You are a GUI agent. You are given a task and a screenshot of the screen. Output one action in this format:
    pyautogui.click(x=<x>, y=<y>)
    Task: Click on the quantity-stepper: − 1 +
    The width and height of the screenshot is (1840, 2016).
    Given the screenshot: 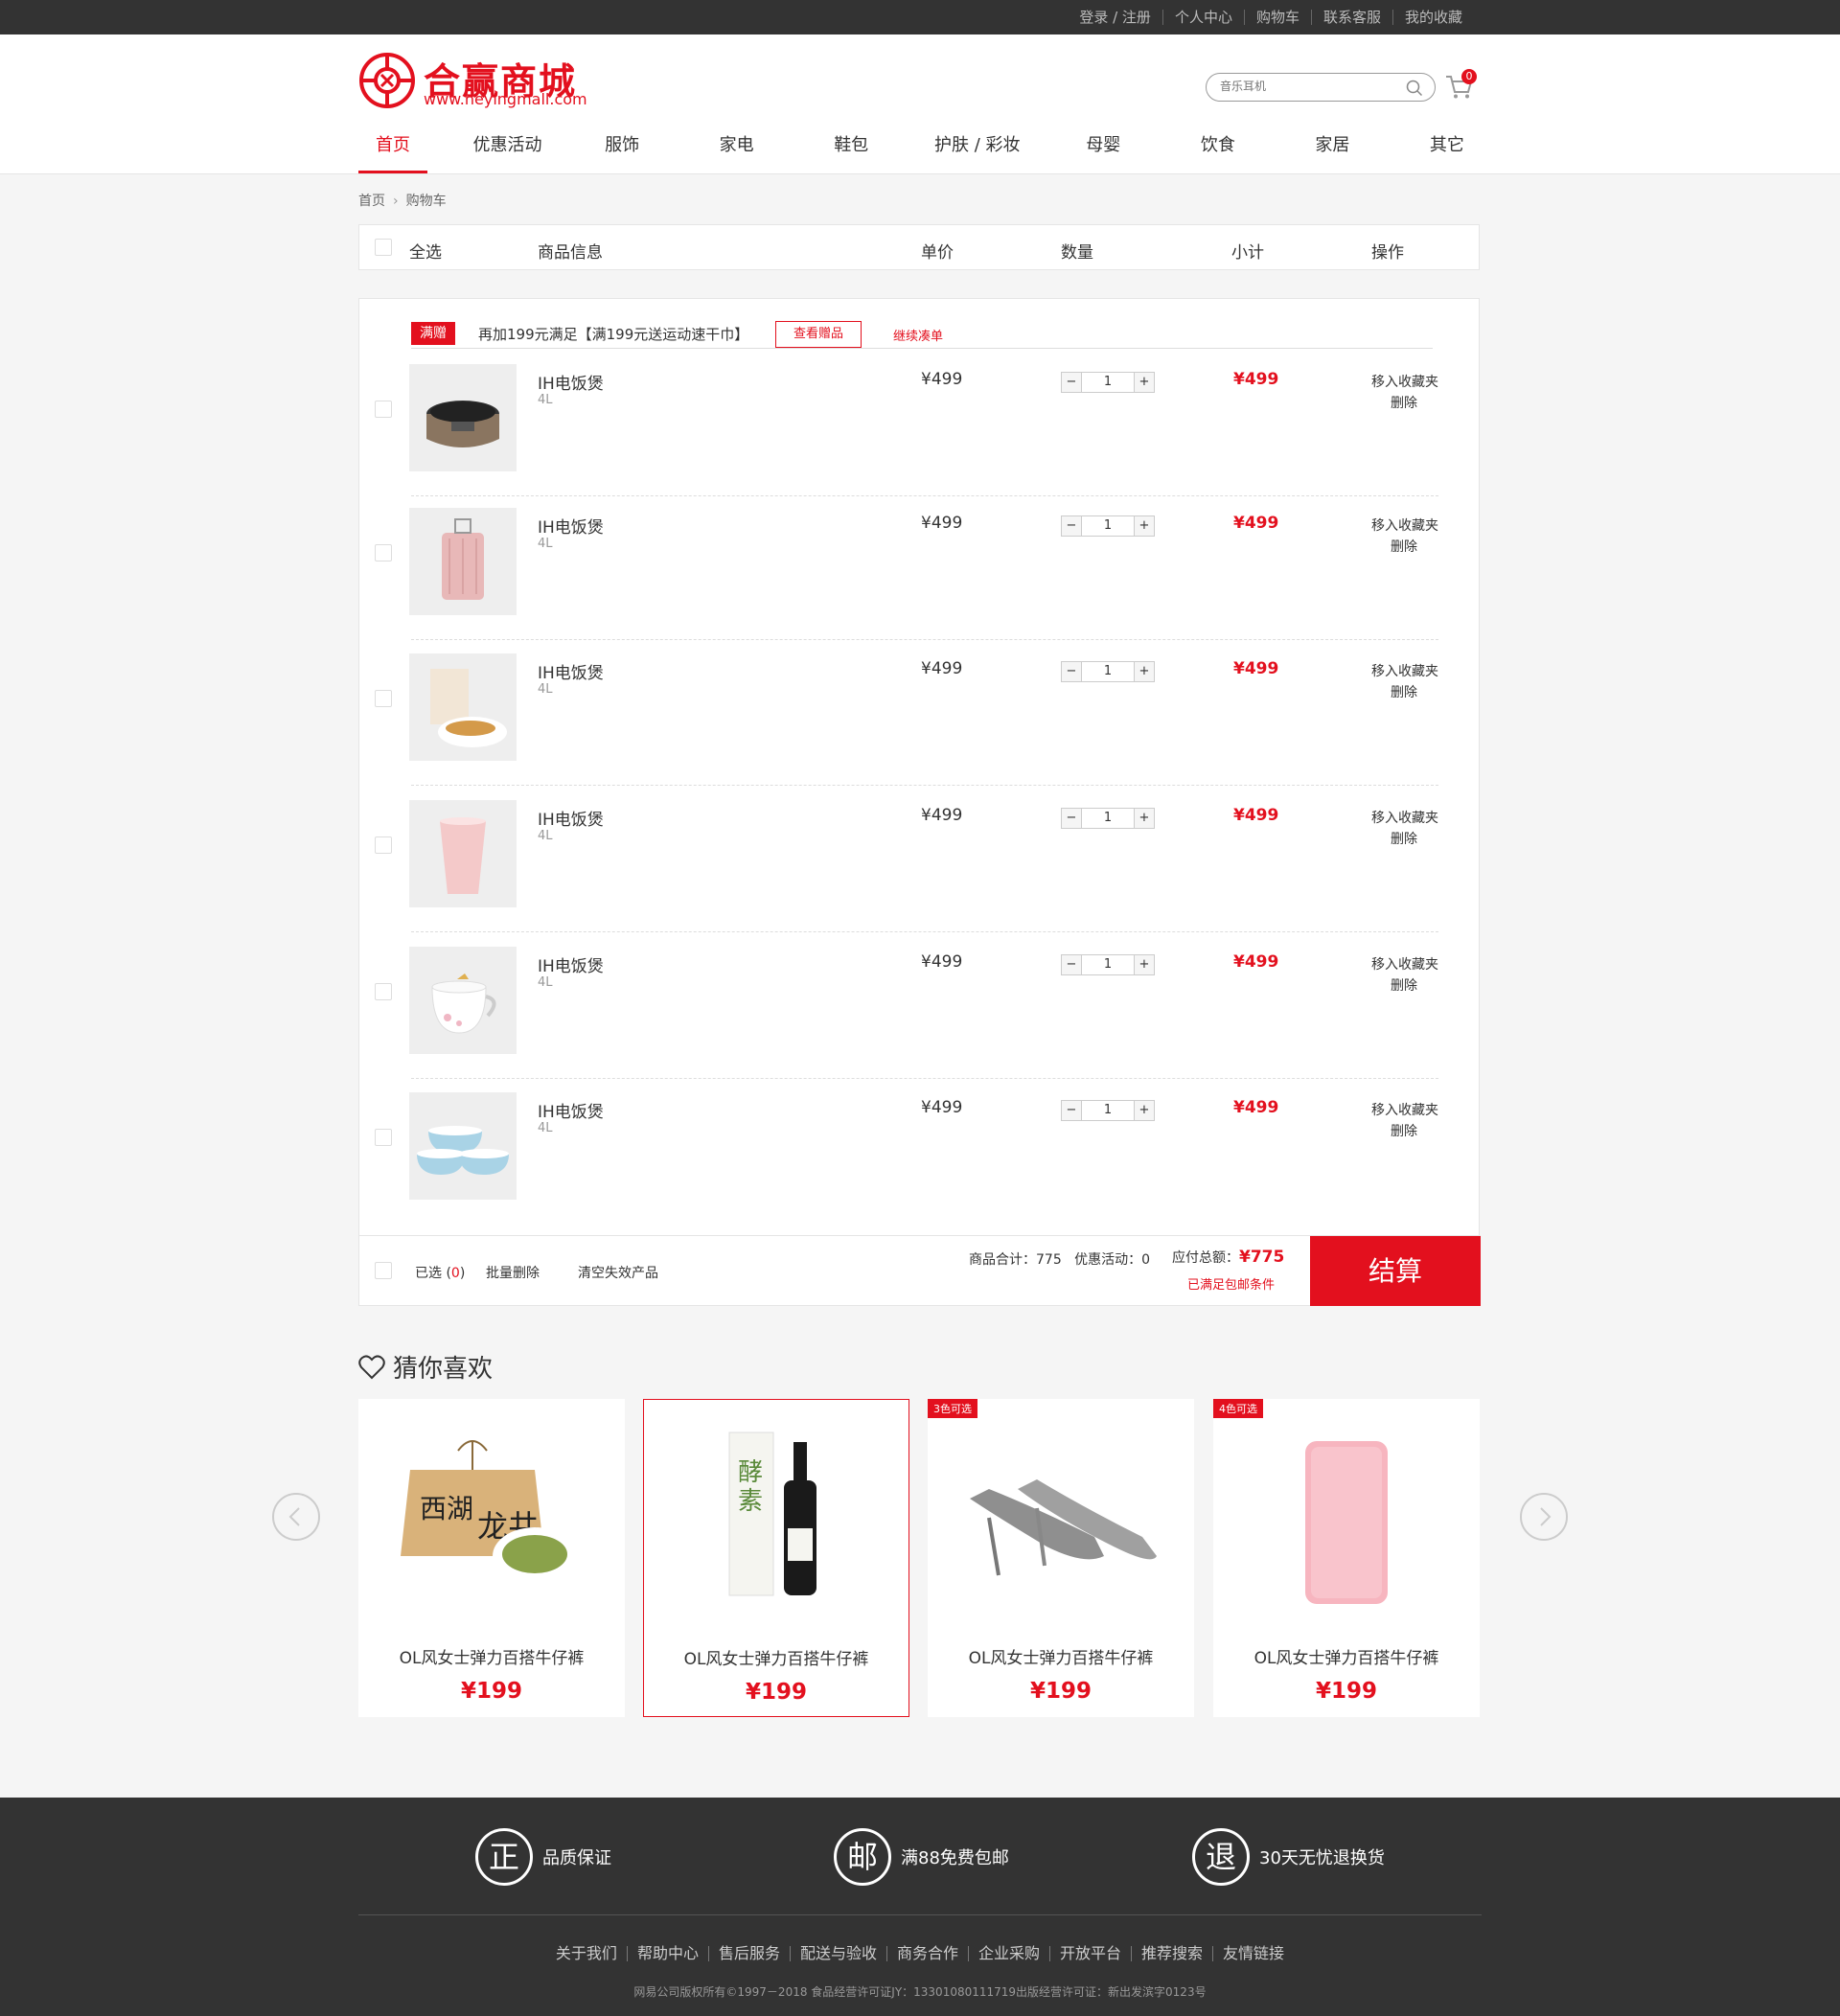 What is the action you would take?
    pyautogui.click(x=1108, y=671)
    